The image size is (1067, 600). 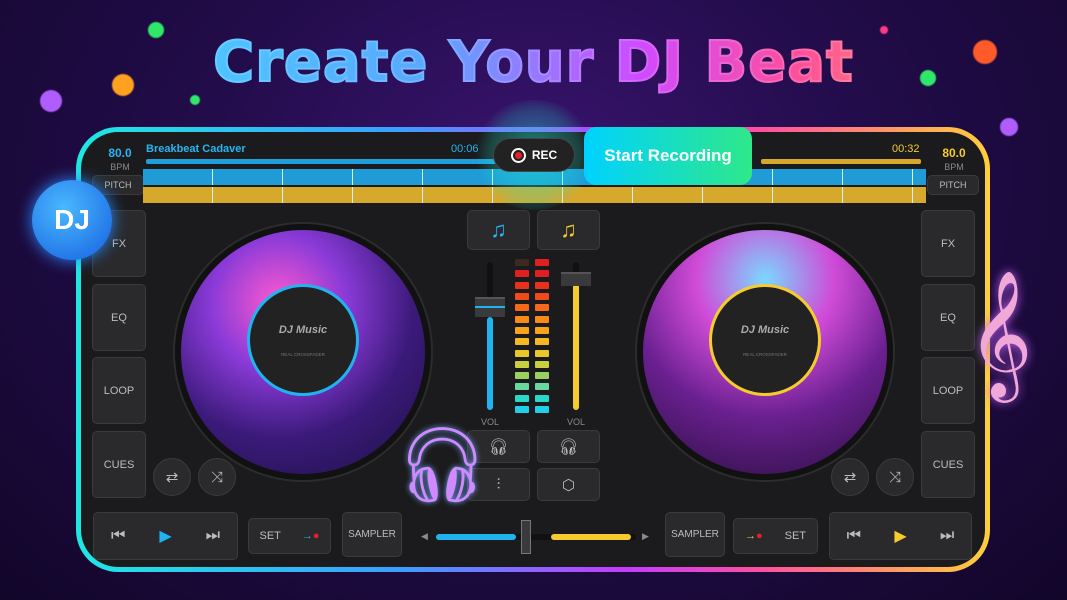 I want to click on crossfader-left-arrow: ◀, so click(x=424, y=536).